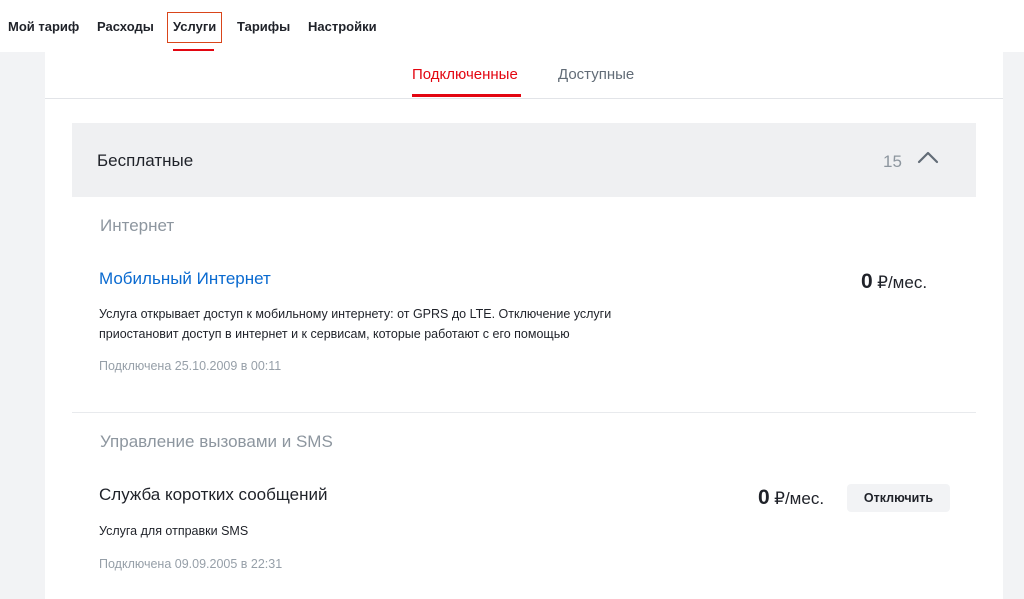  Describe the element at coordinates (524, 160) in the screenshot. I see `group-header-free: Бесплатные 15` at that location.